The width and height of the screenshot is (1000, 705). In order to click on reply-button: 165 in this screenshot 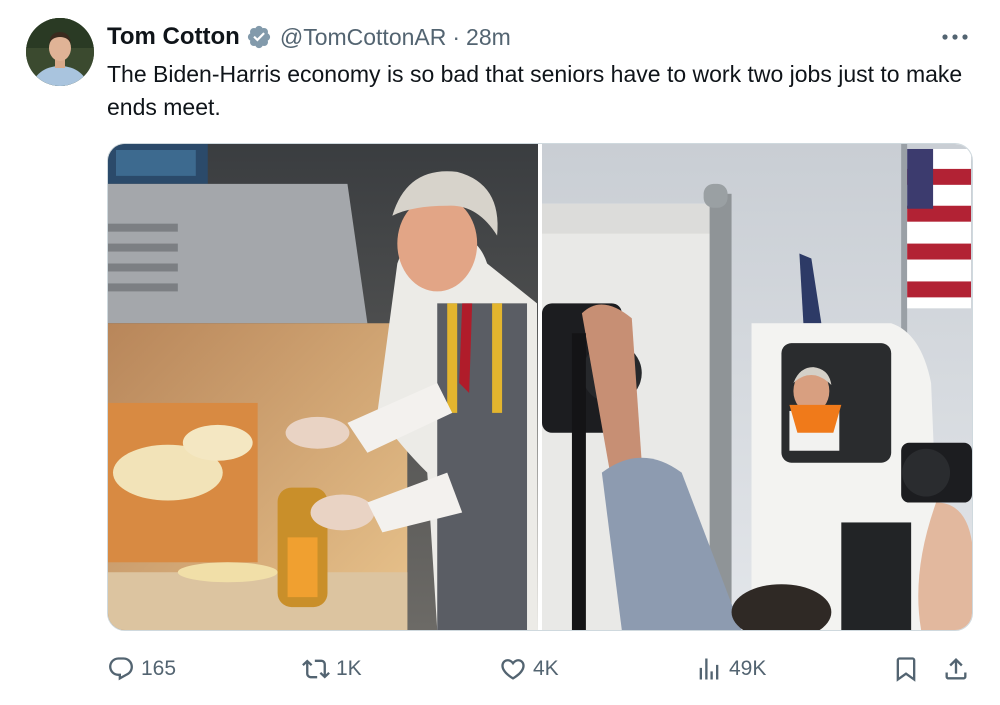, I will do `click(141, 669)`.